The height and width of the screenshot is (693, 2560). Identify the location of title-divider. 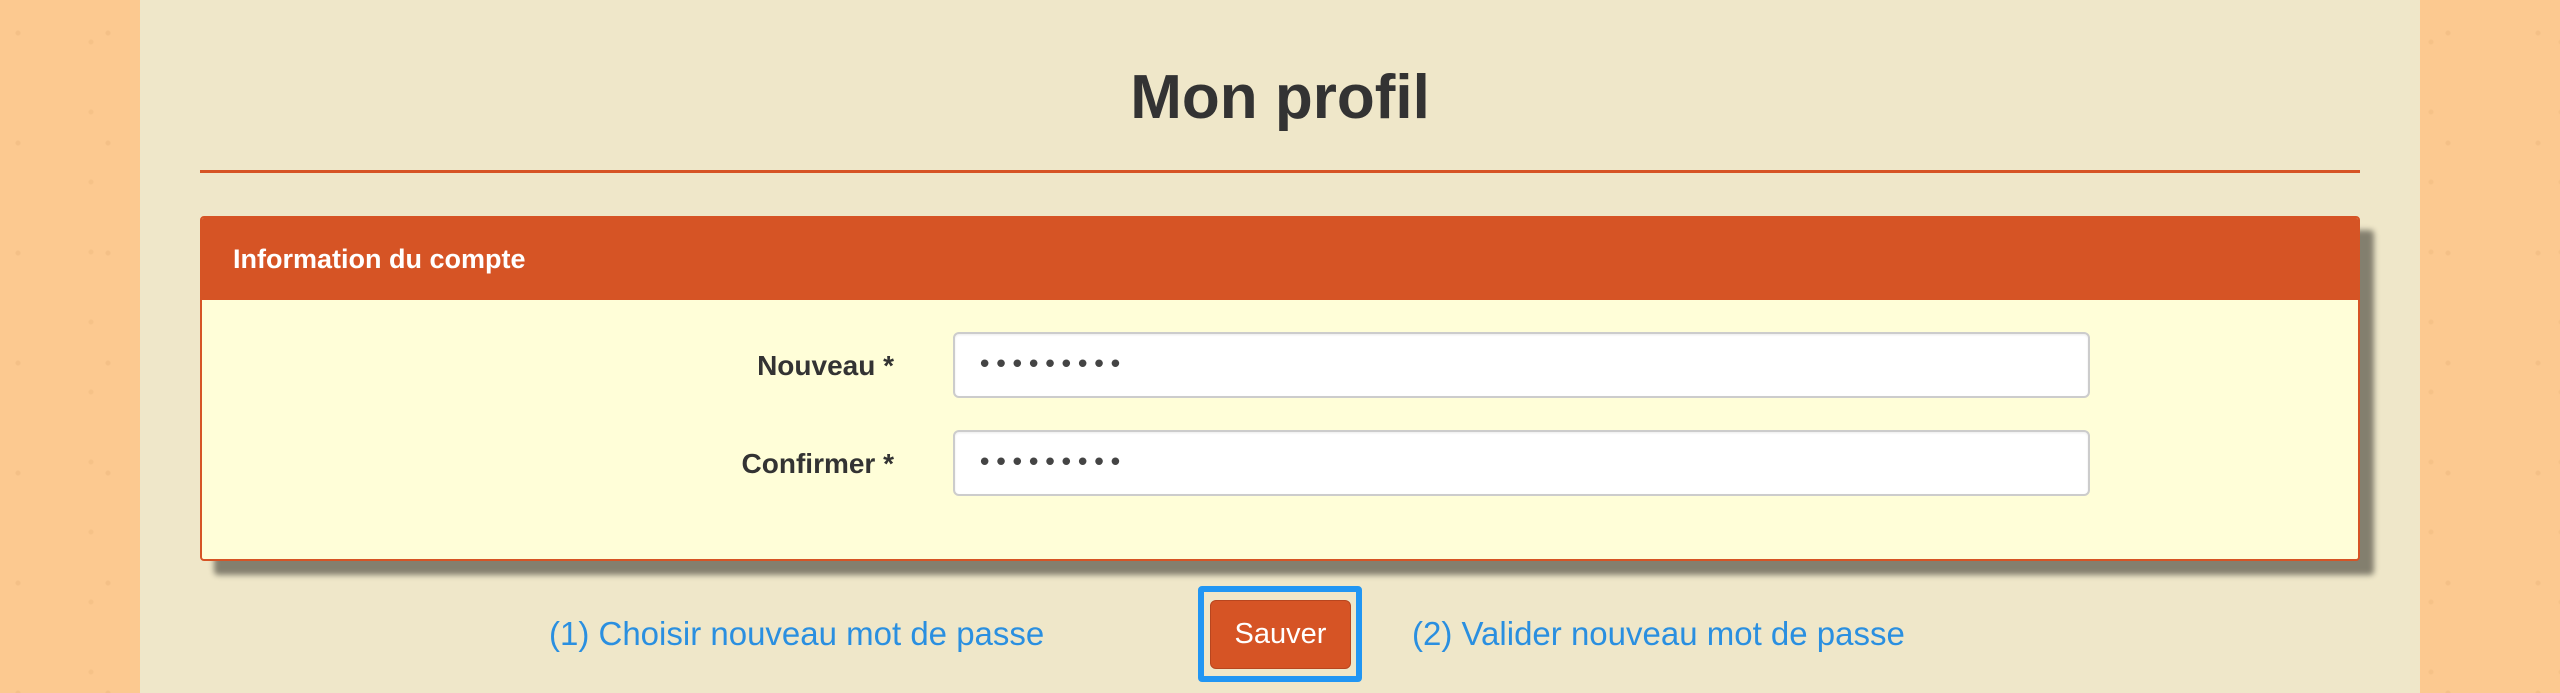
(1280, 171).